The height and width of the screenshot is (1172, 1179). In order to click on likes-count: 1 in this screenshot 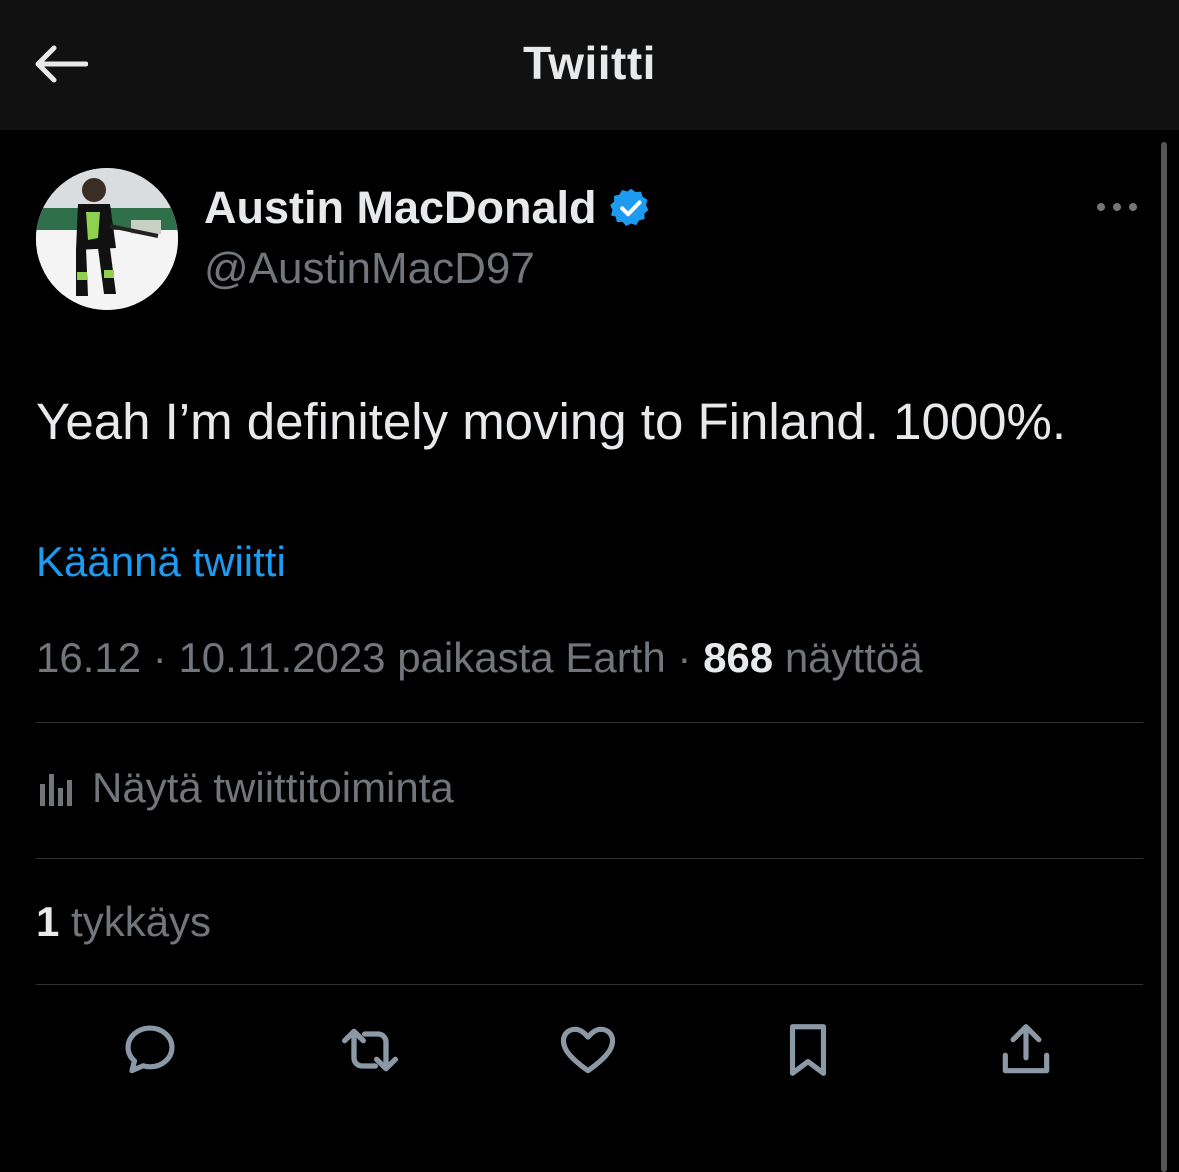, I will do `click(48, 921)`.